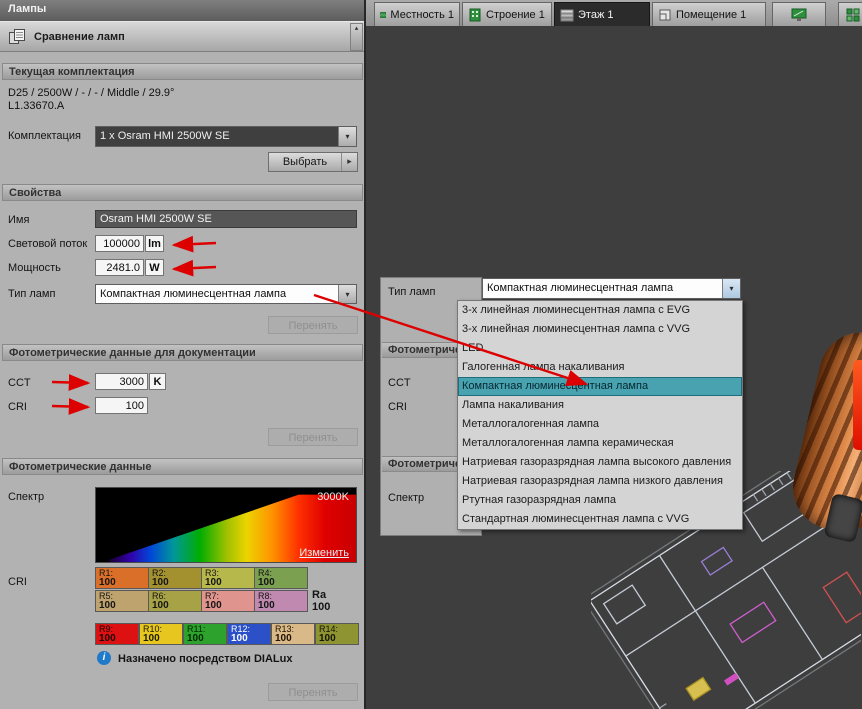 The image size is (862, 709). What do you see at coordinates (122, 601) in the screenshot?
I see `cri-cell-r5: R5: 100` at bounding box center [122, 601].